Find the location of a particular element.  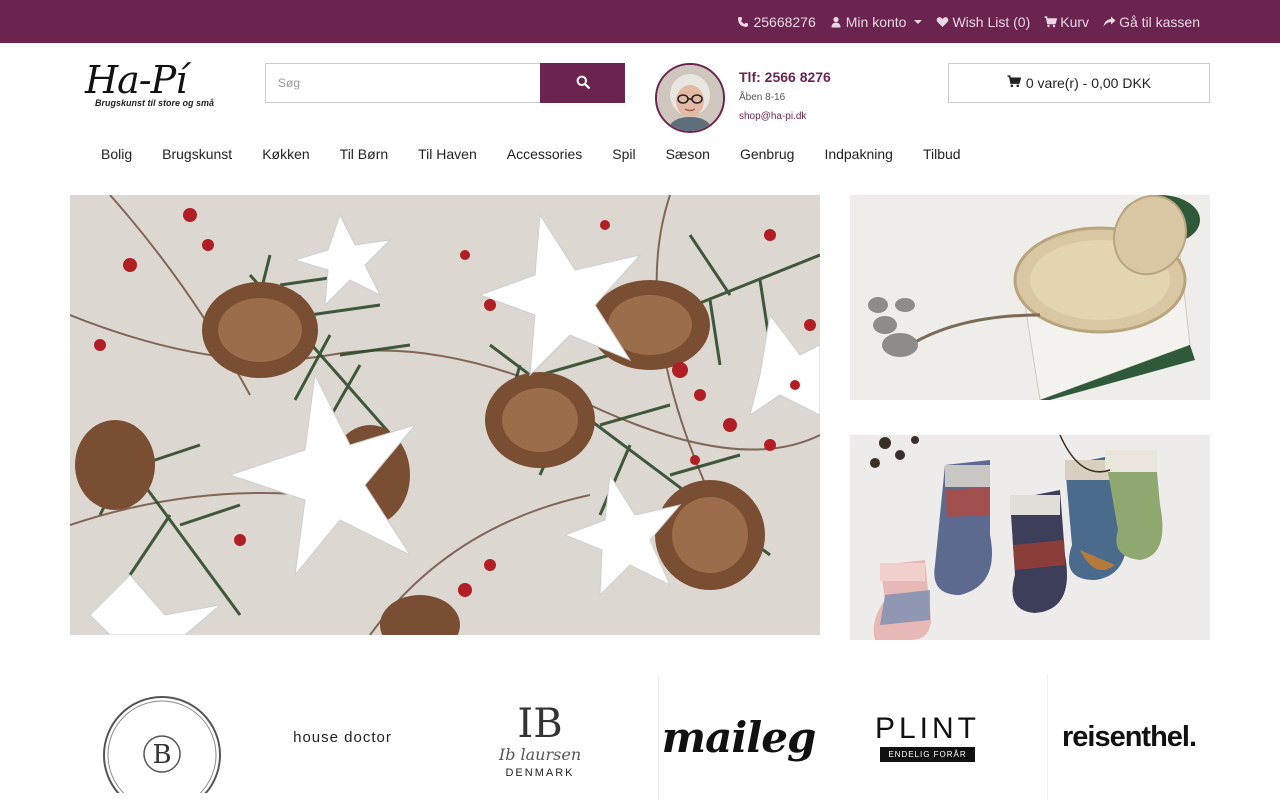

search-bar is located at coordinates (445, 83).